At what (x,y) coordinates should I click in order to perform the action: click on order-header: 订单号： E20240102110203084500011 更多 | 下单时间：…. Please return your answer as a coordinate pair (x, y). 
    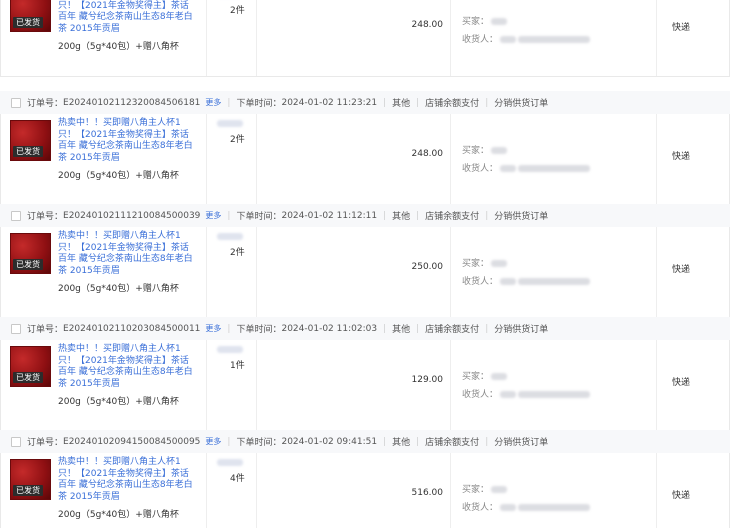
    Looking at the image, I should click on (365, 328).